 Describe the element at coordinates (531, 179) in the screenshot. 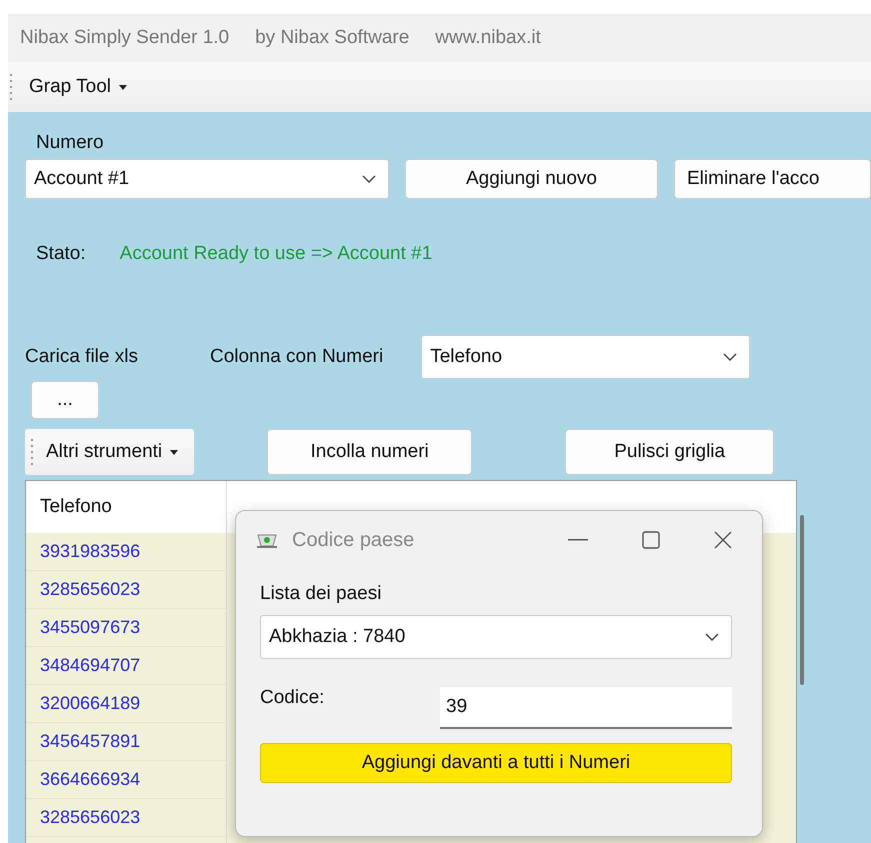

I see `add-button: Aggiungi nuovo` at that location.